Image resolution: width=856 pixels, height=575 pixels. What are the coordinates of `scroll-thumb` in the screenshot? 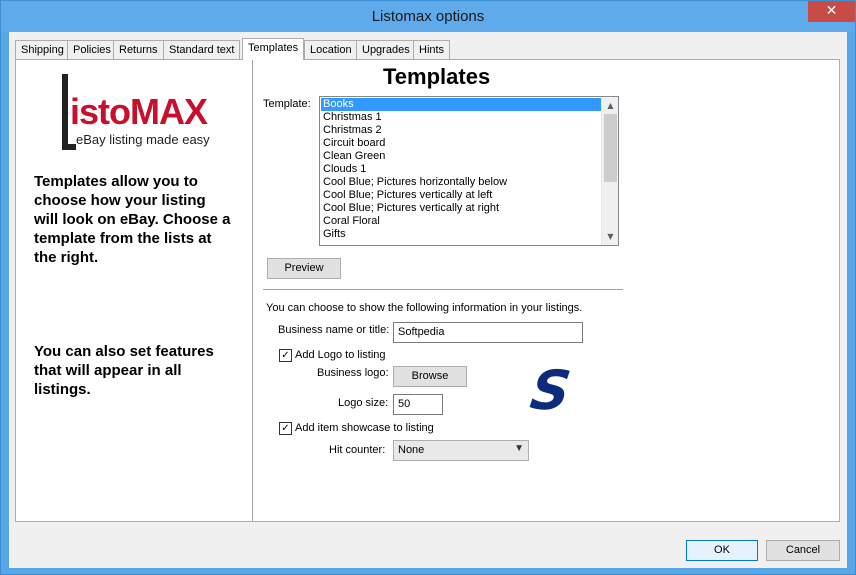 It's located at (610, 148).